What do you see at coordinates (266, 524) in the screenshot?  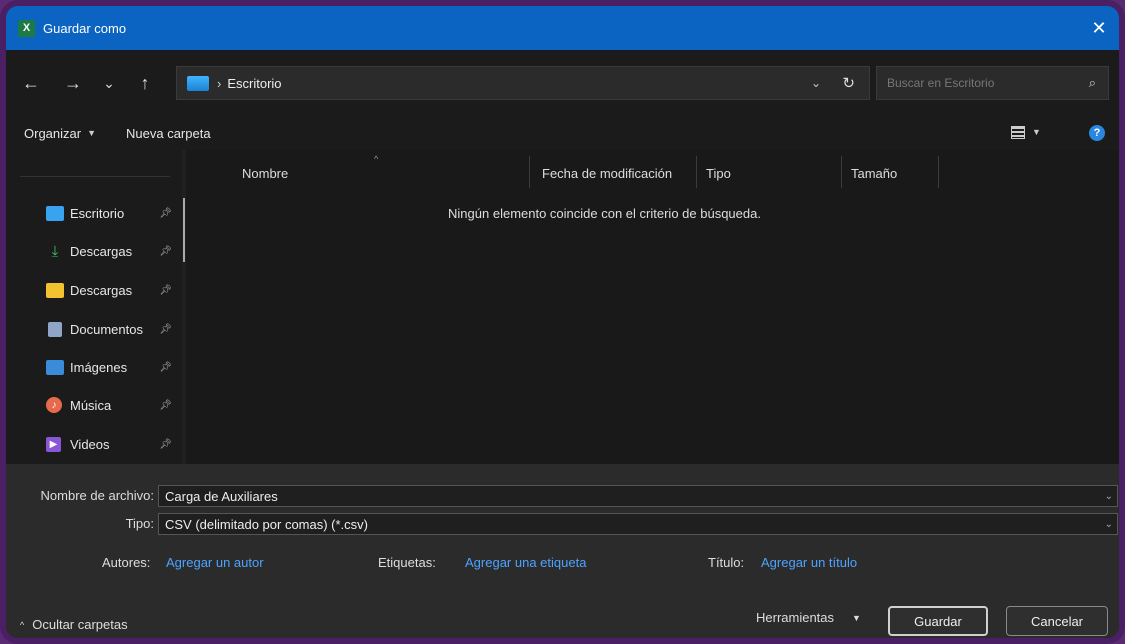 I see `file-type-value: CSV (delimitado por comas) (*.csv)` at bounding box center [266, 524].